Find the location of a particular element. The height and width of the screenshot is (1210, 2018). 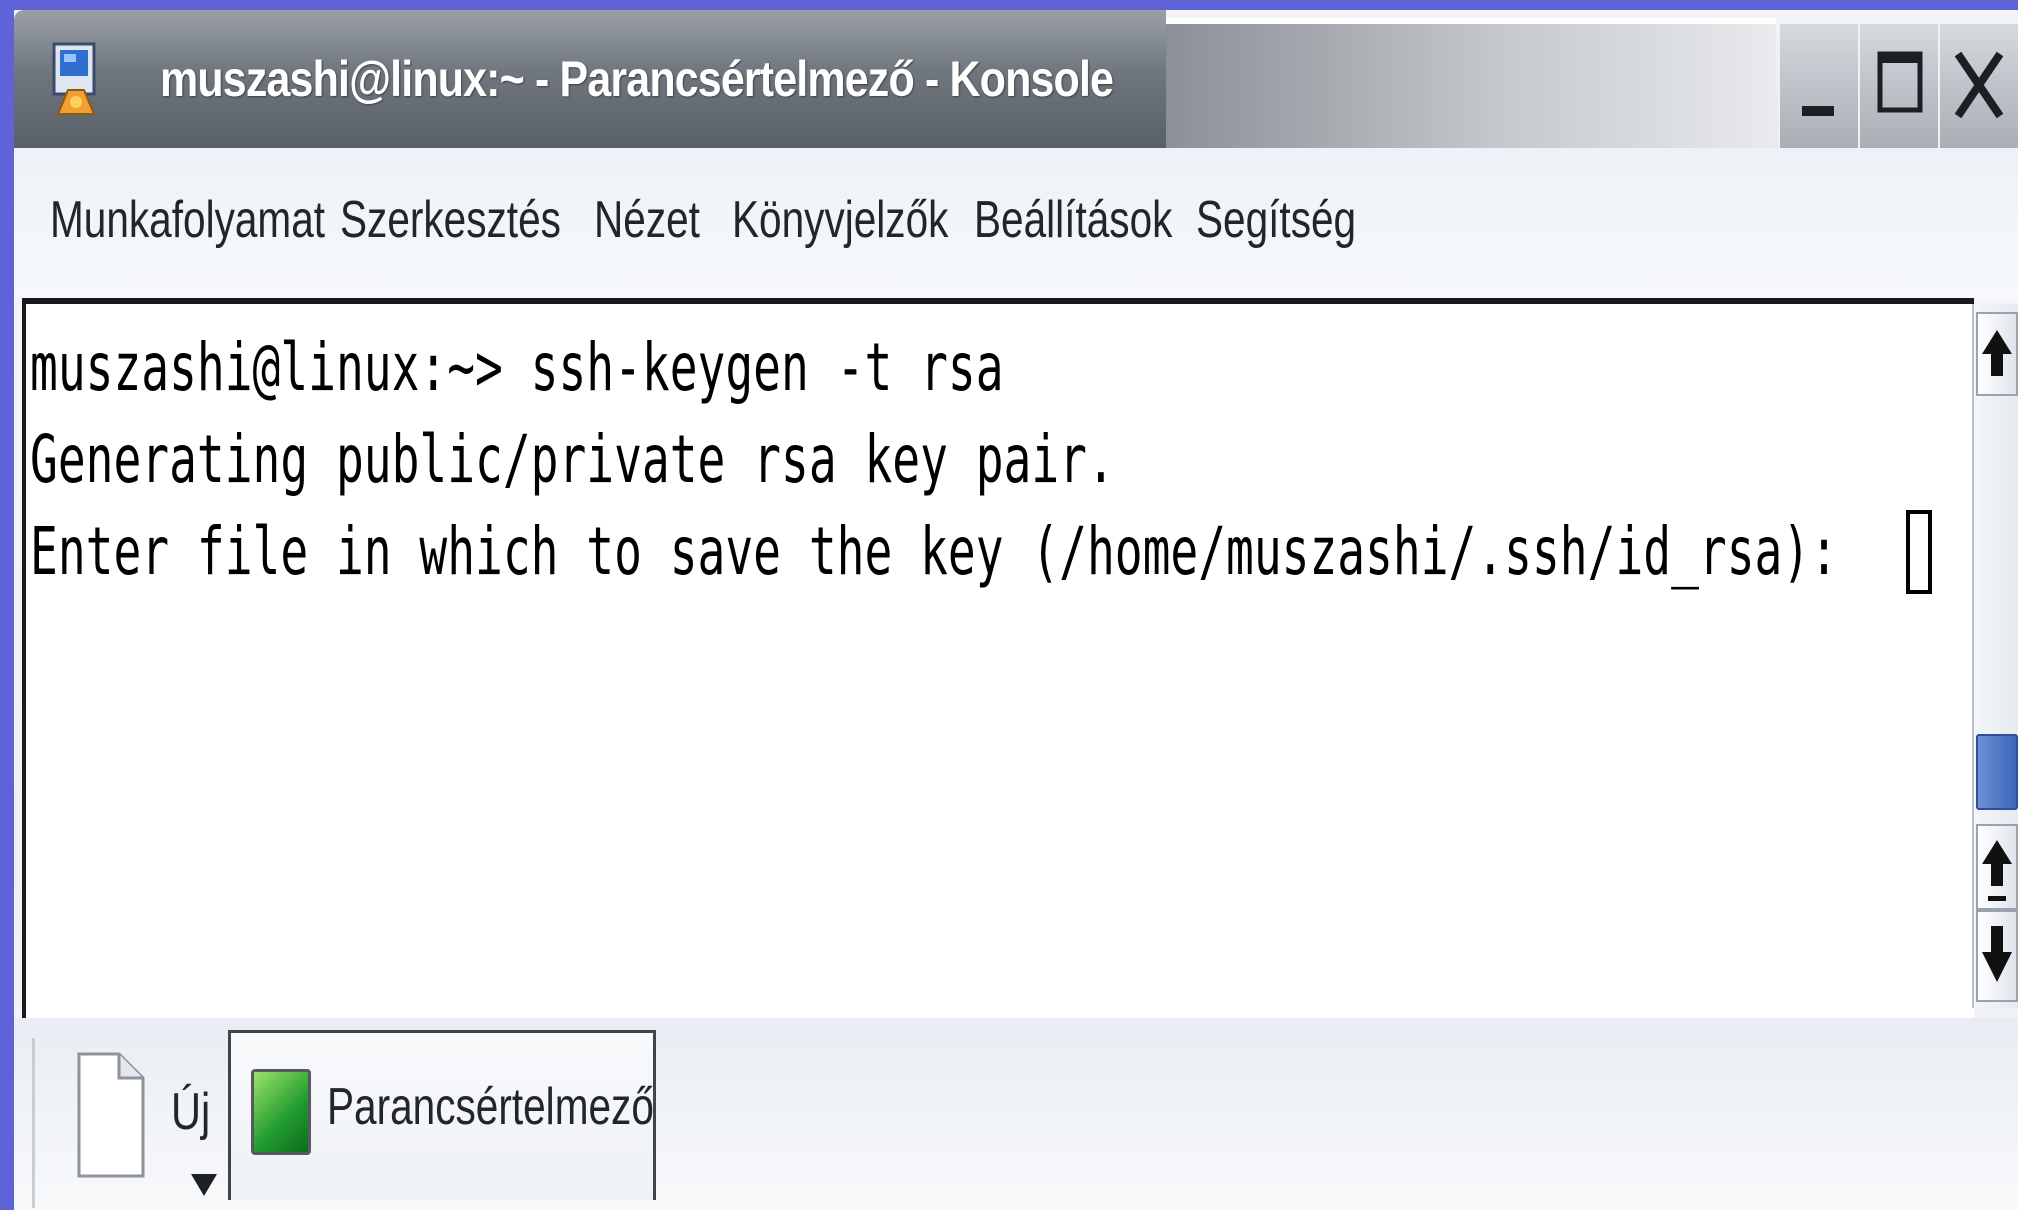

terminal-line-command: muszashi@linux:~> ssh-keygen -t rsa is located at coordinates (517, 367).